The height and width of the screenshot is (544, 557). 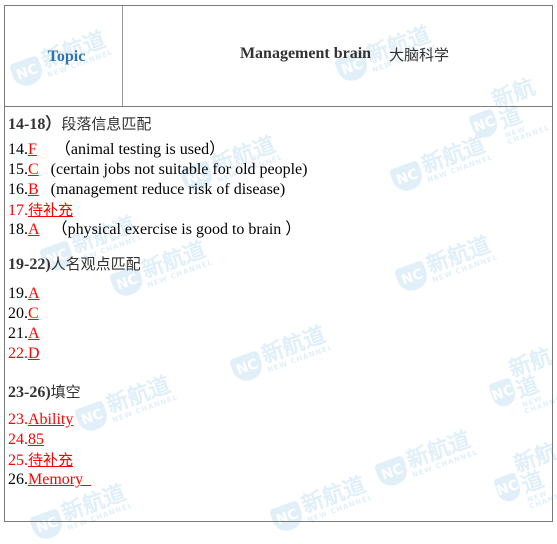 I want to click on title-english: Management brain, so click(x=305, y=53).